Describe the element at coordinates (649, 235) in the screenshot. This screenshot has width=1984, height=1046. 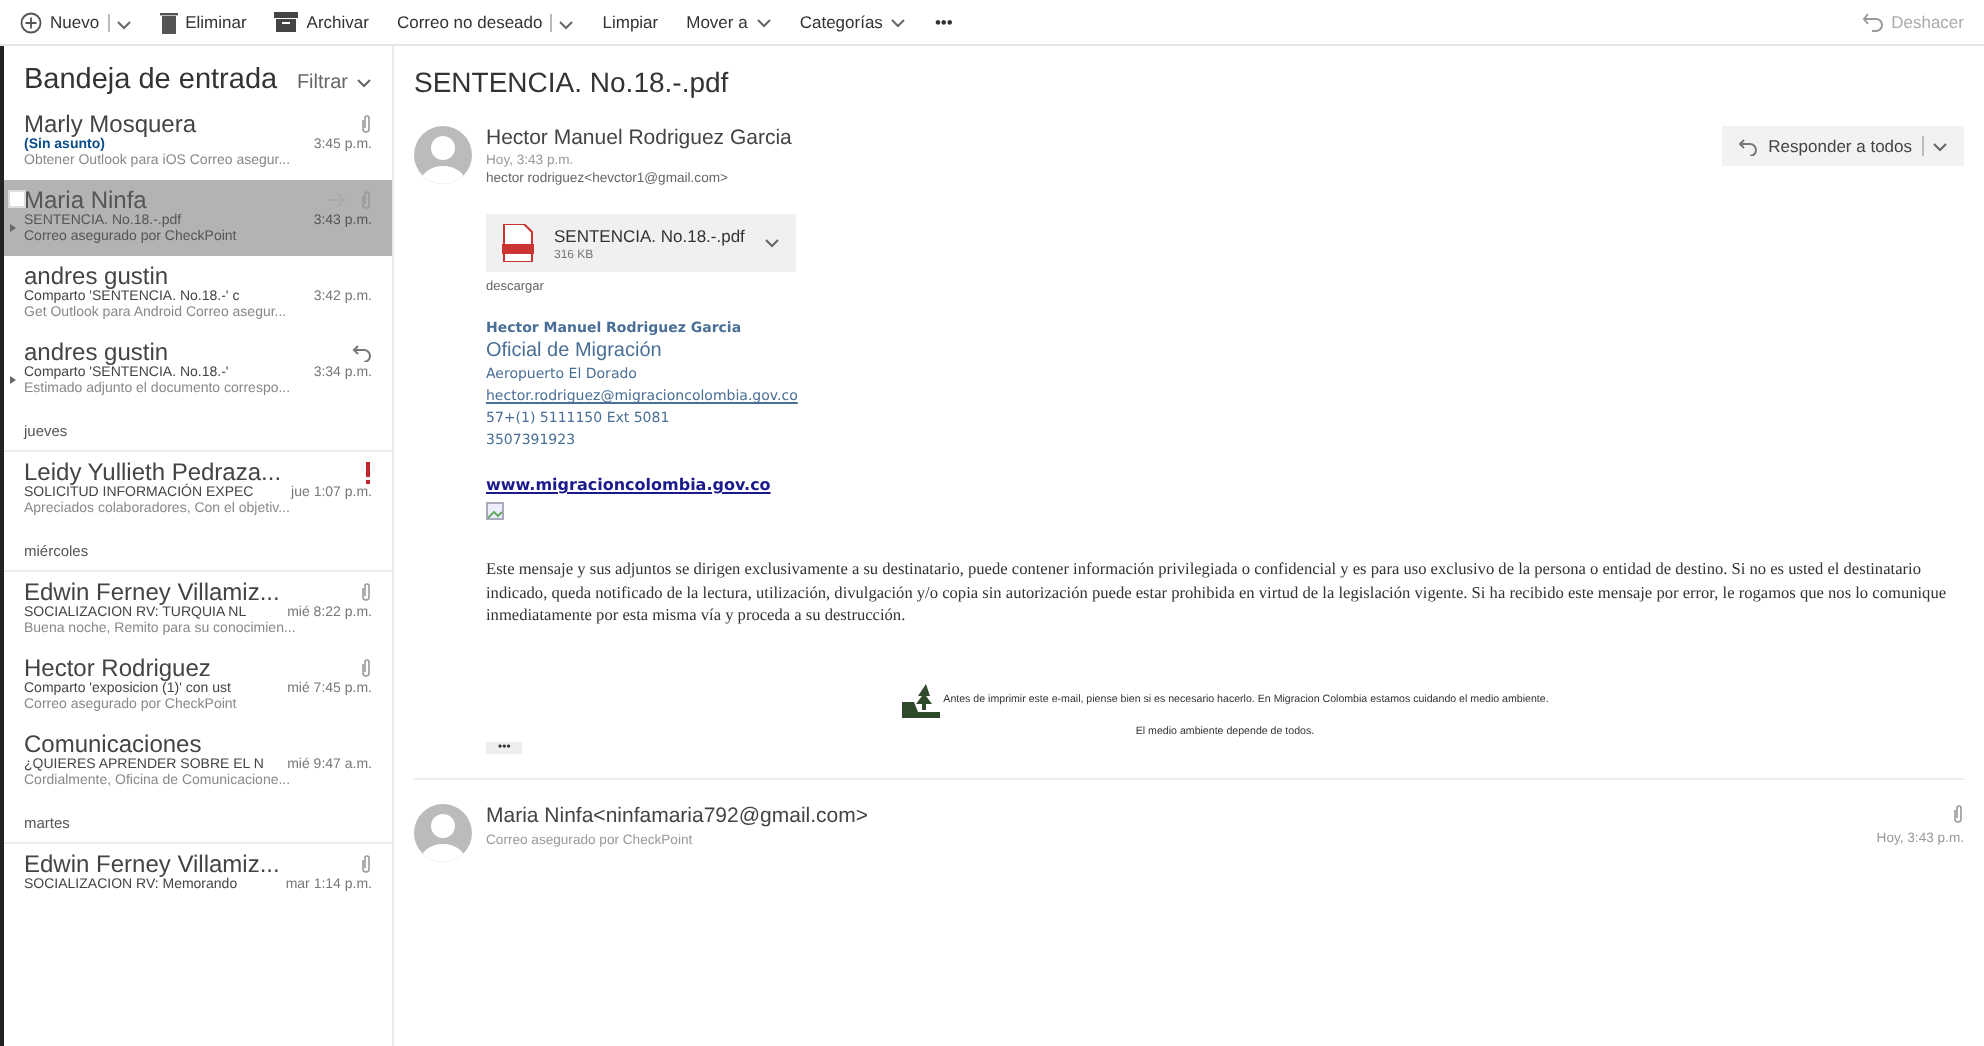
I see `file-name: SENTENCIA. No.18.-.pdf` at that location.